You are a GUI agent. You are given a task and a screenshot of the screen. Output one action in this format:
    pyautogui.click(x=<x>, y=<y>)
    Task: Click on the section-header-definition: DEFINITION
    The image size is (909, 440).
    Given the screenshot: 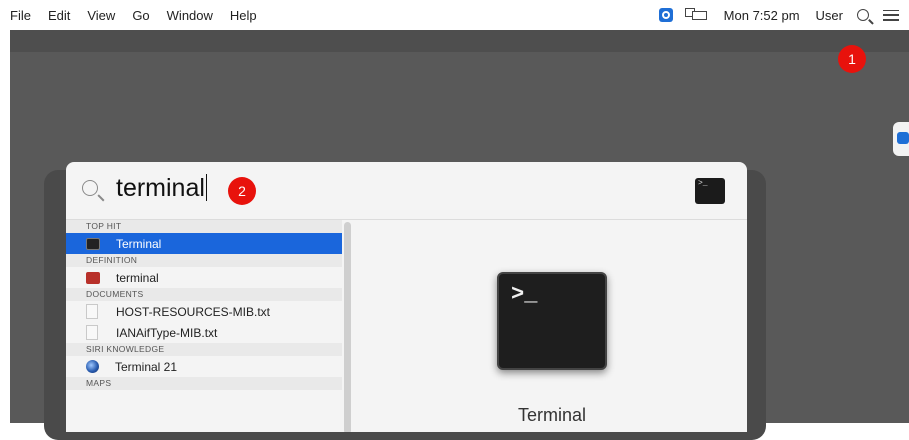 What is the action you would take?
    pyautogui.click(x=204, y=260)
    